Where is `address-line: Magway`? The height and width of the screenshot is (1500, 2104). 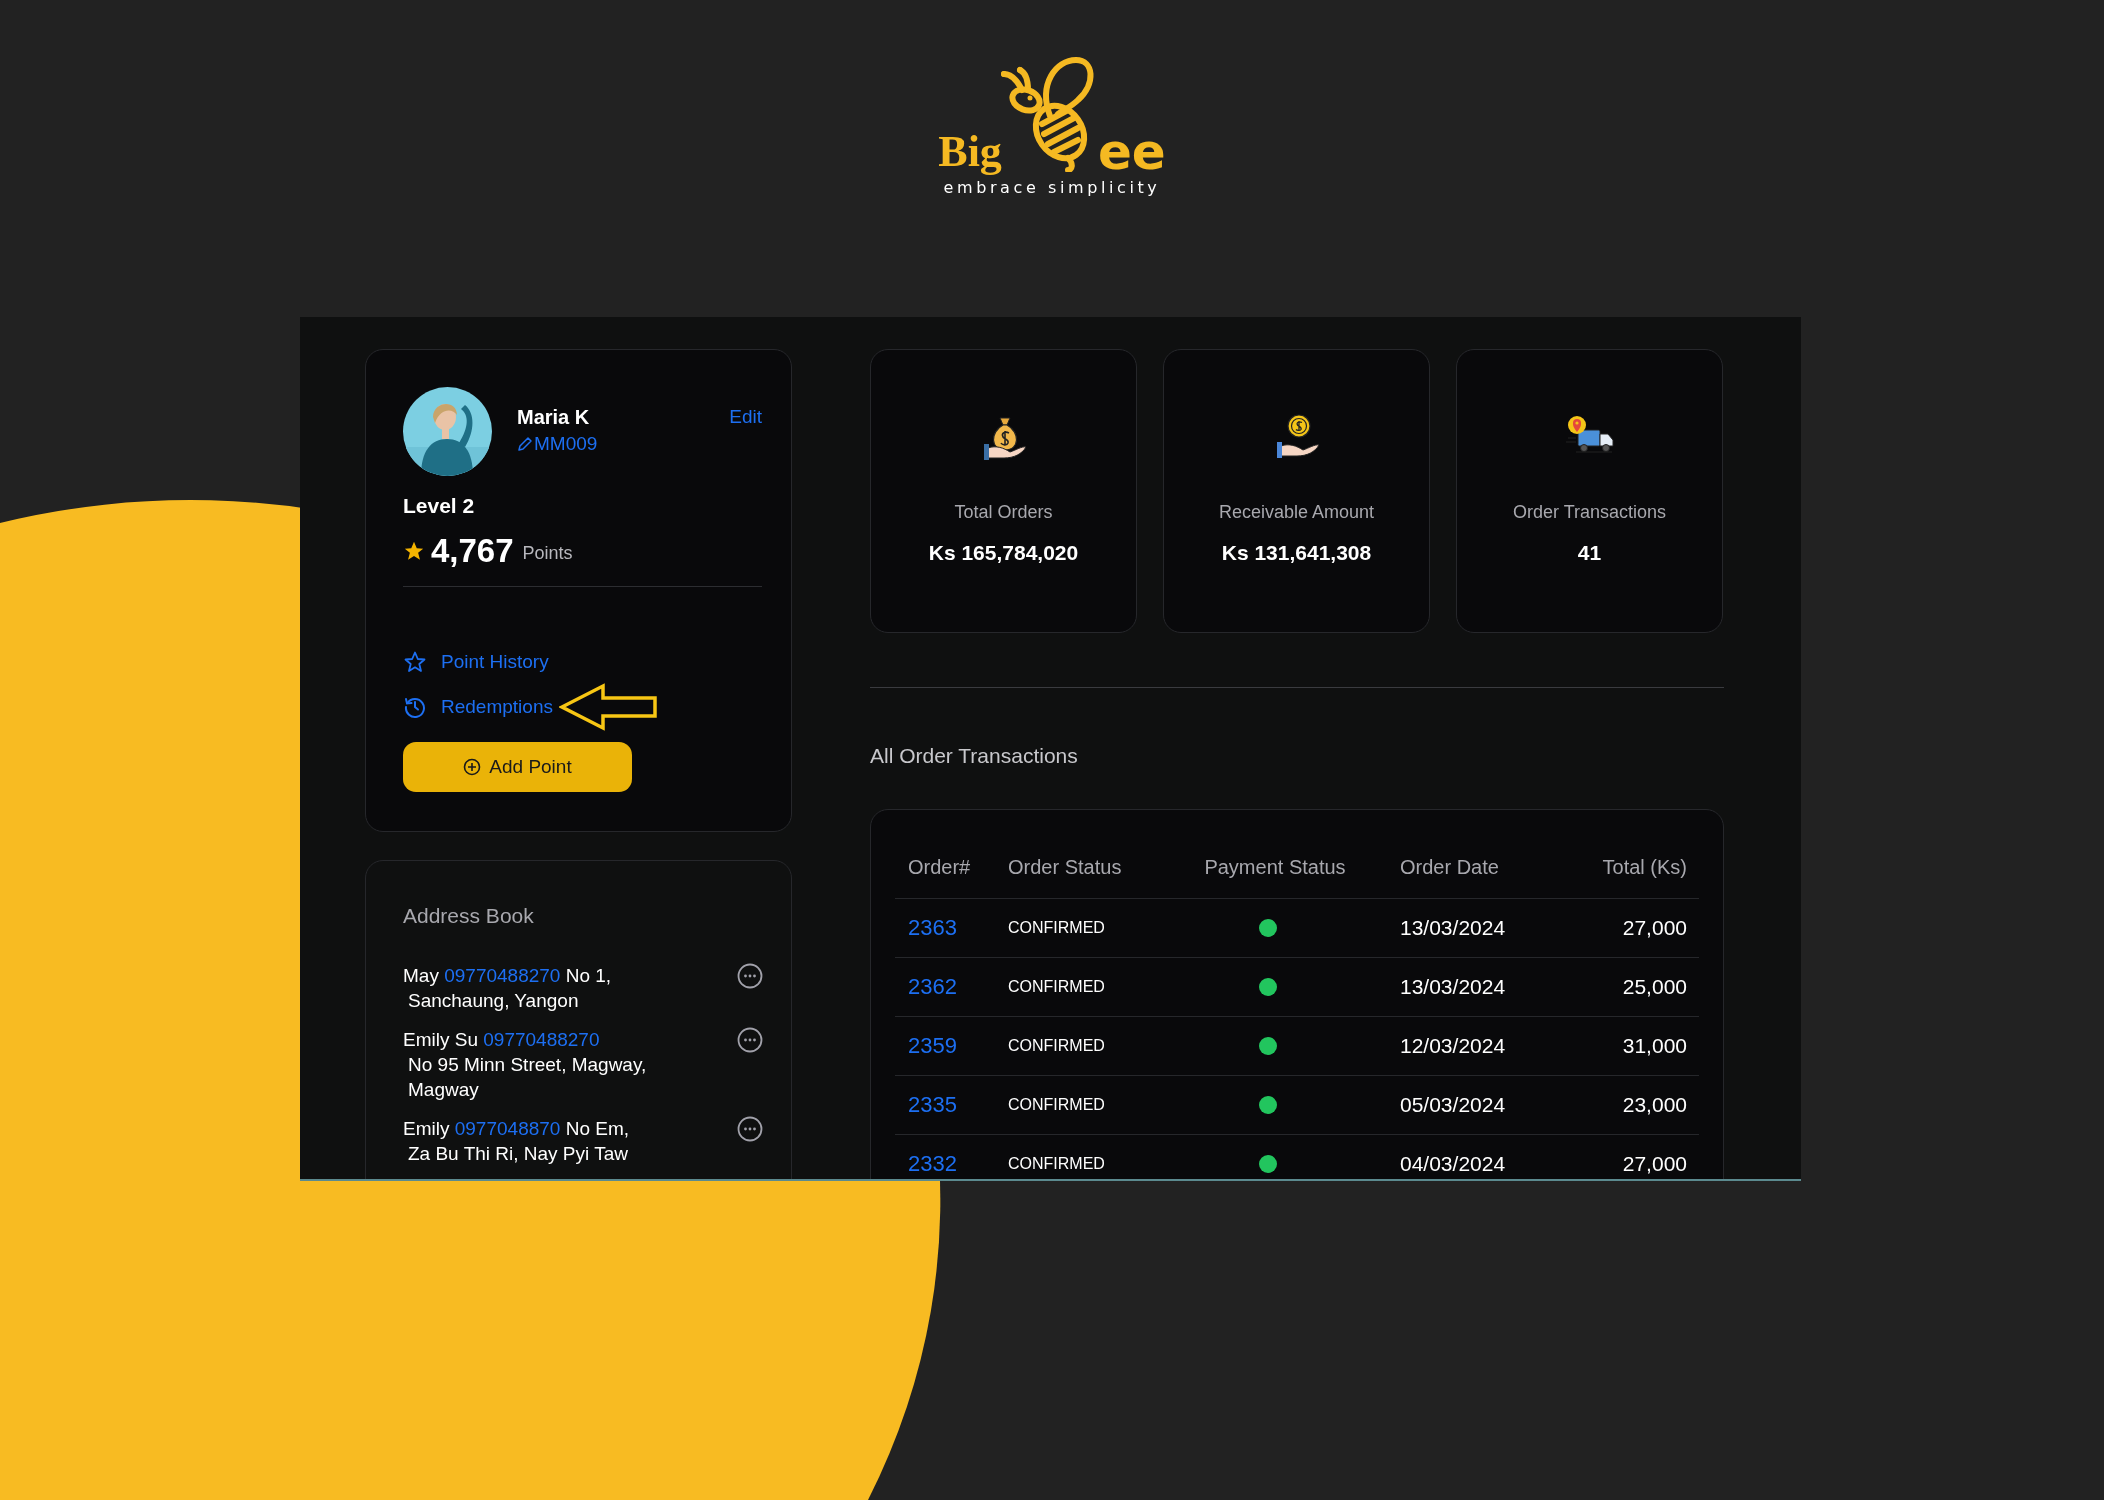
address-line: Magway is located at coordinates (443, 1090).